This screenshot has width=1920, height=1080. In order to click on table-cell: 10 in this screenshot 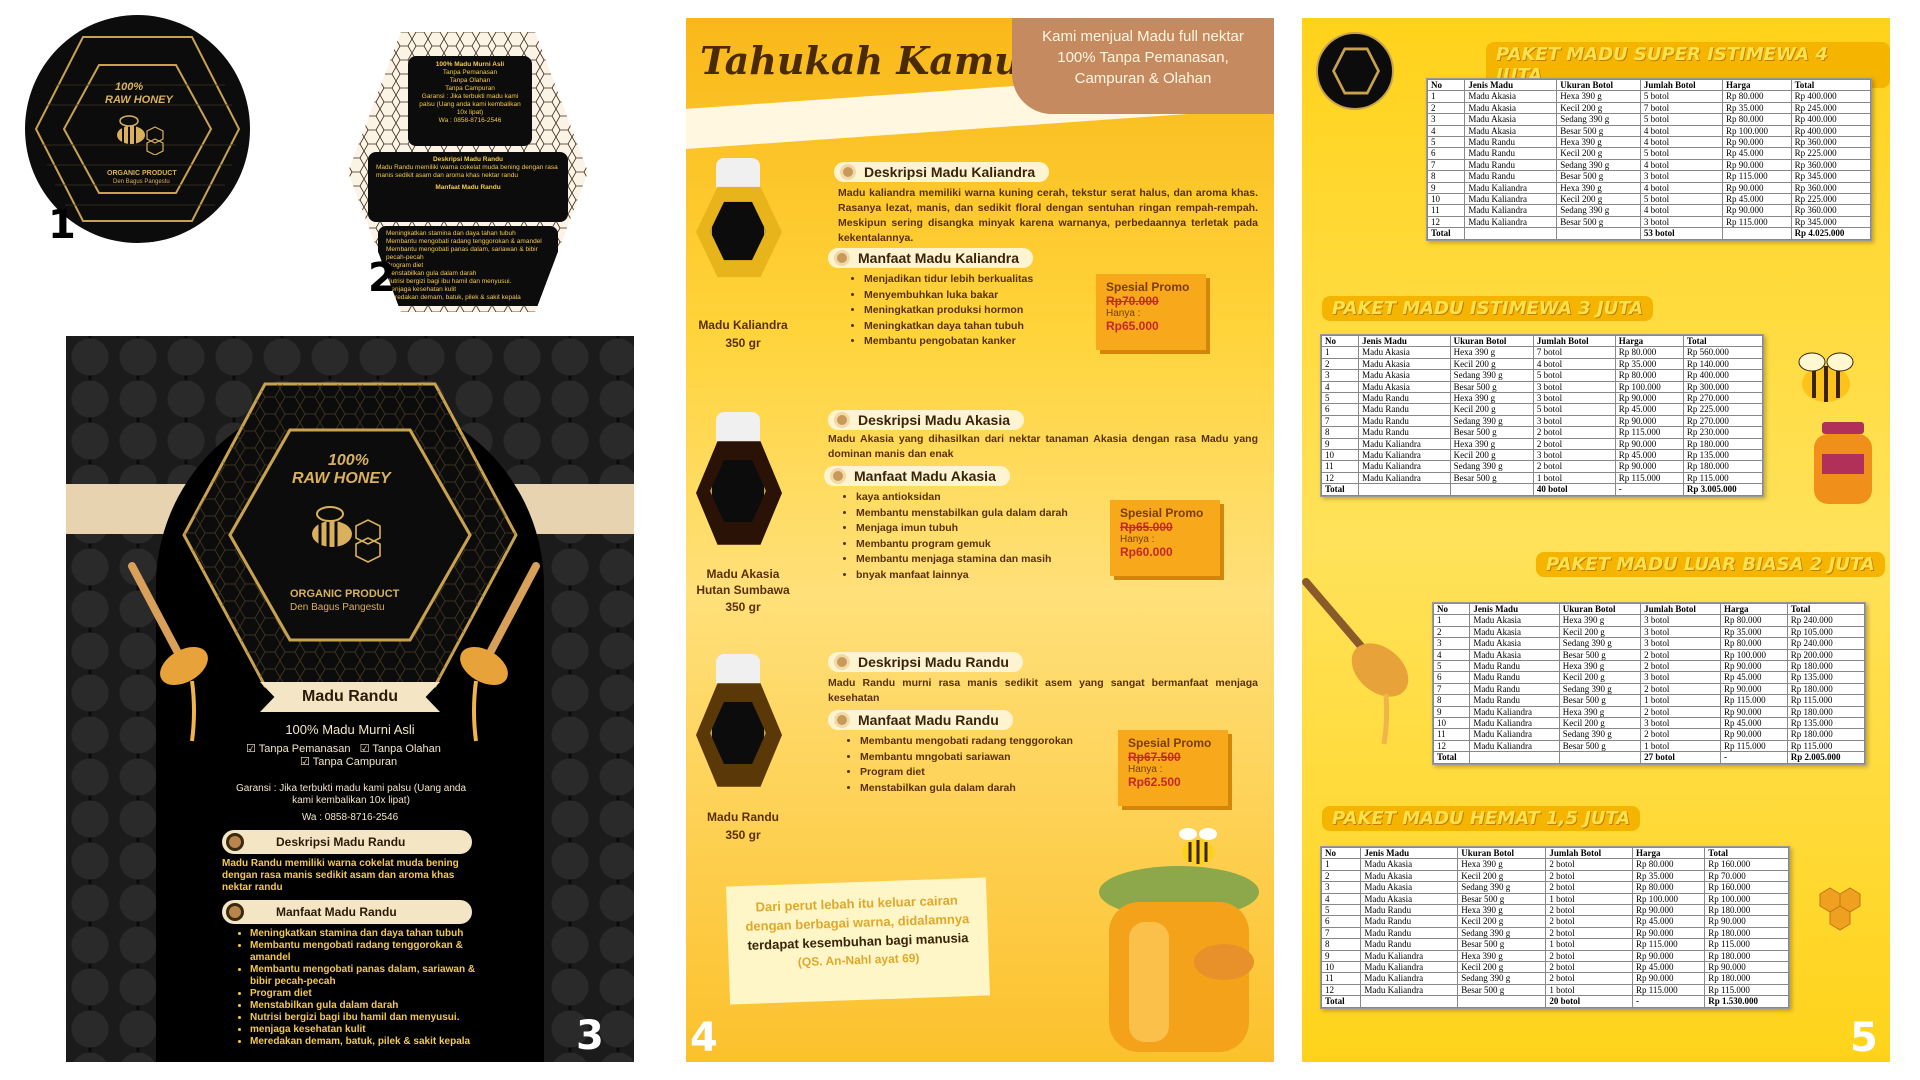, I will do `click(1340, 455)`.